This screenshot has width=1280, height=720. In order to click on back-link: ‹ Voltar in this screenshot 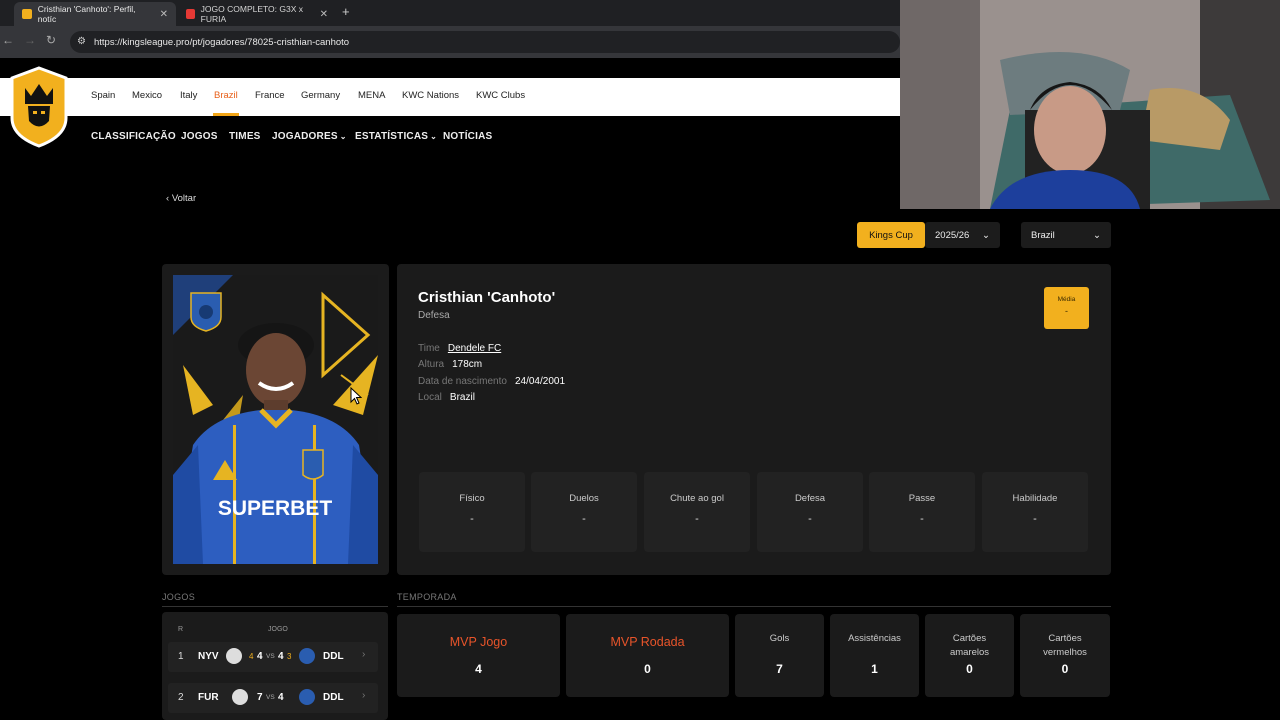, I will do `click(181, 198)`.